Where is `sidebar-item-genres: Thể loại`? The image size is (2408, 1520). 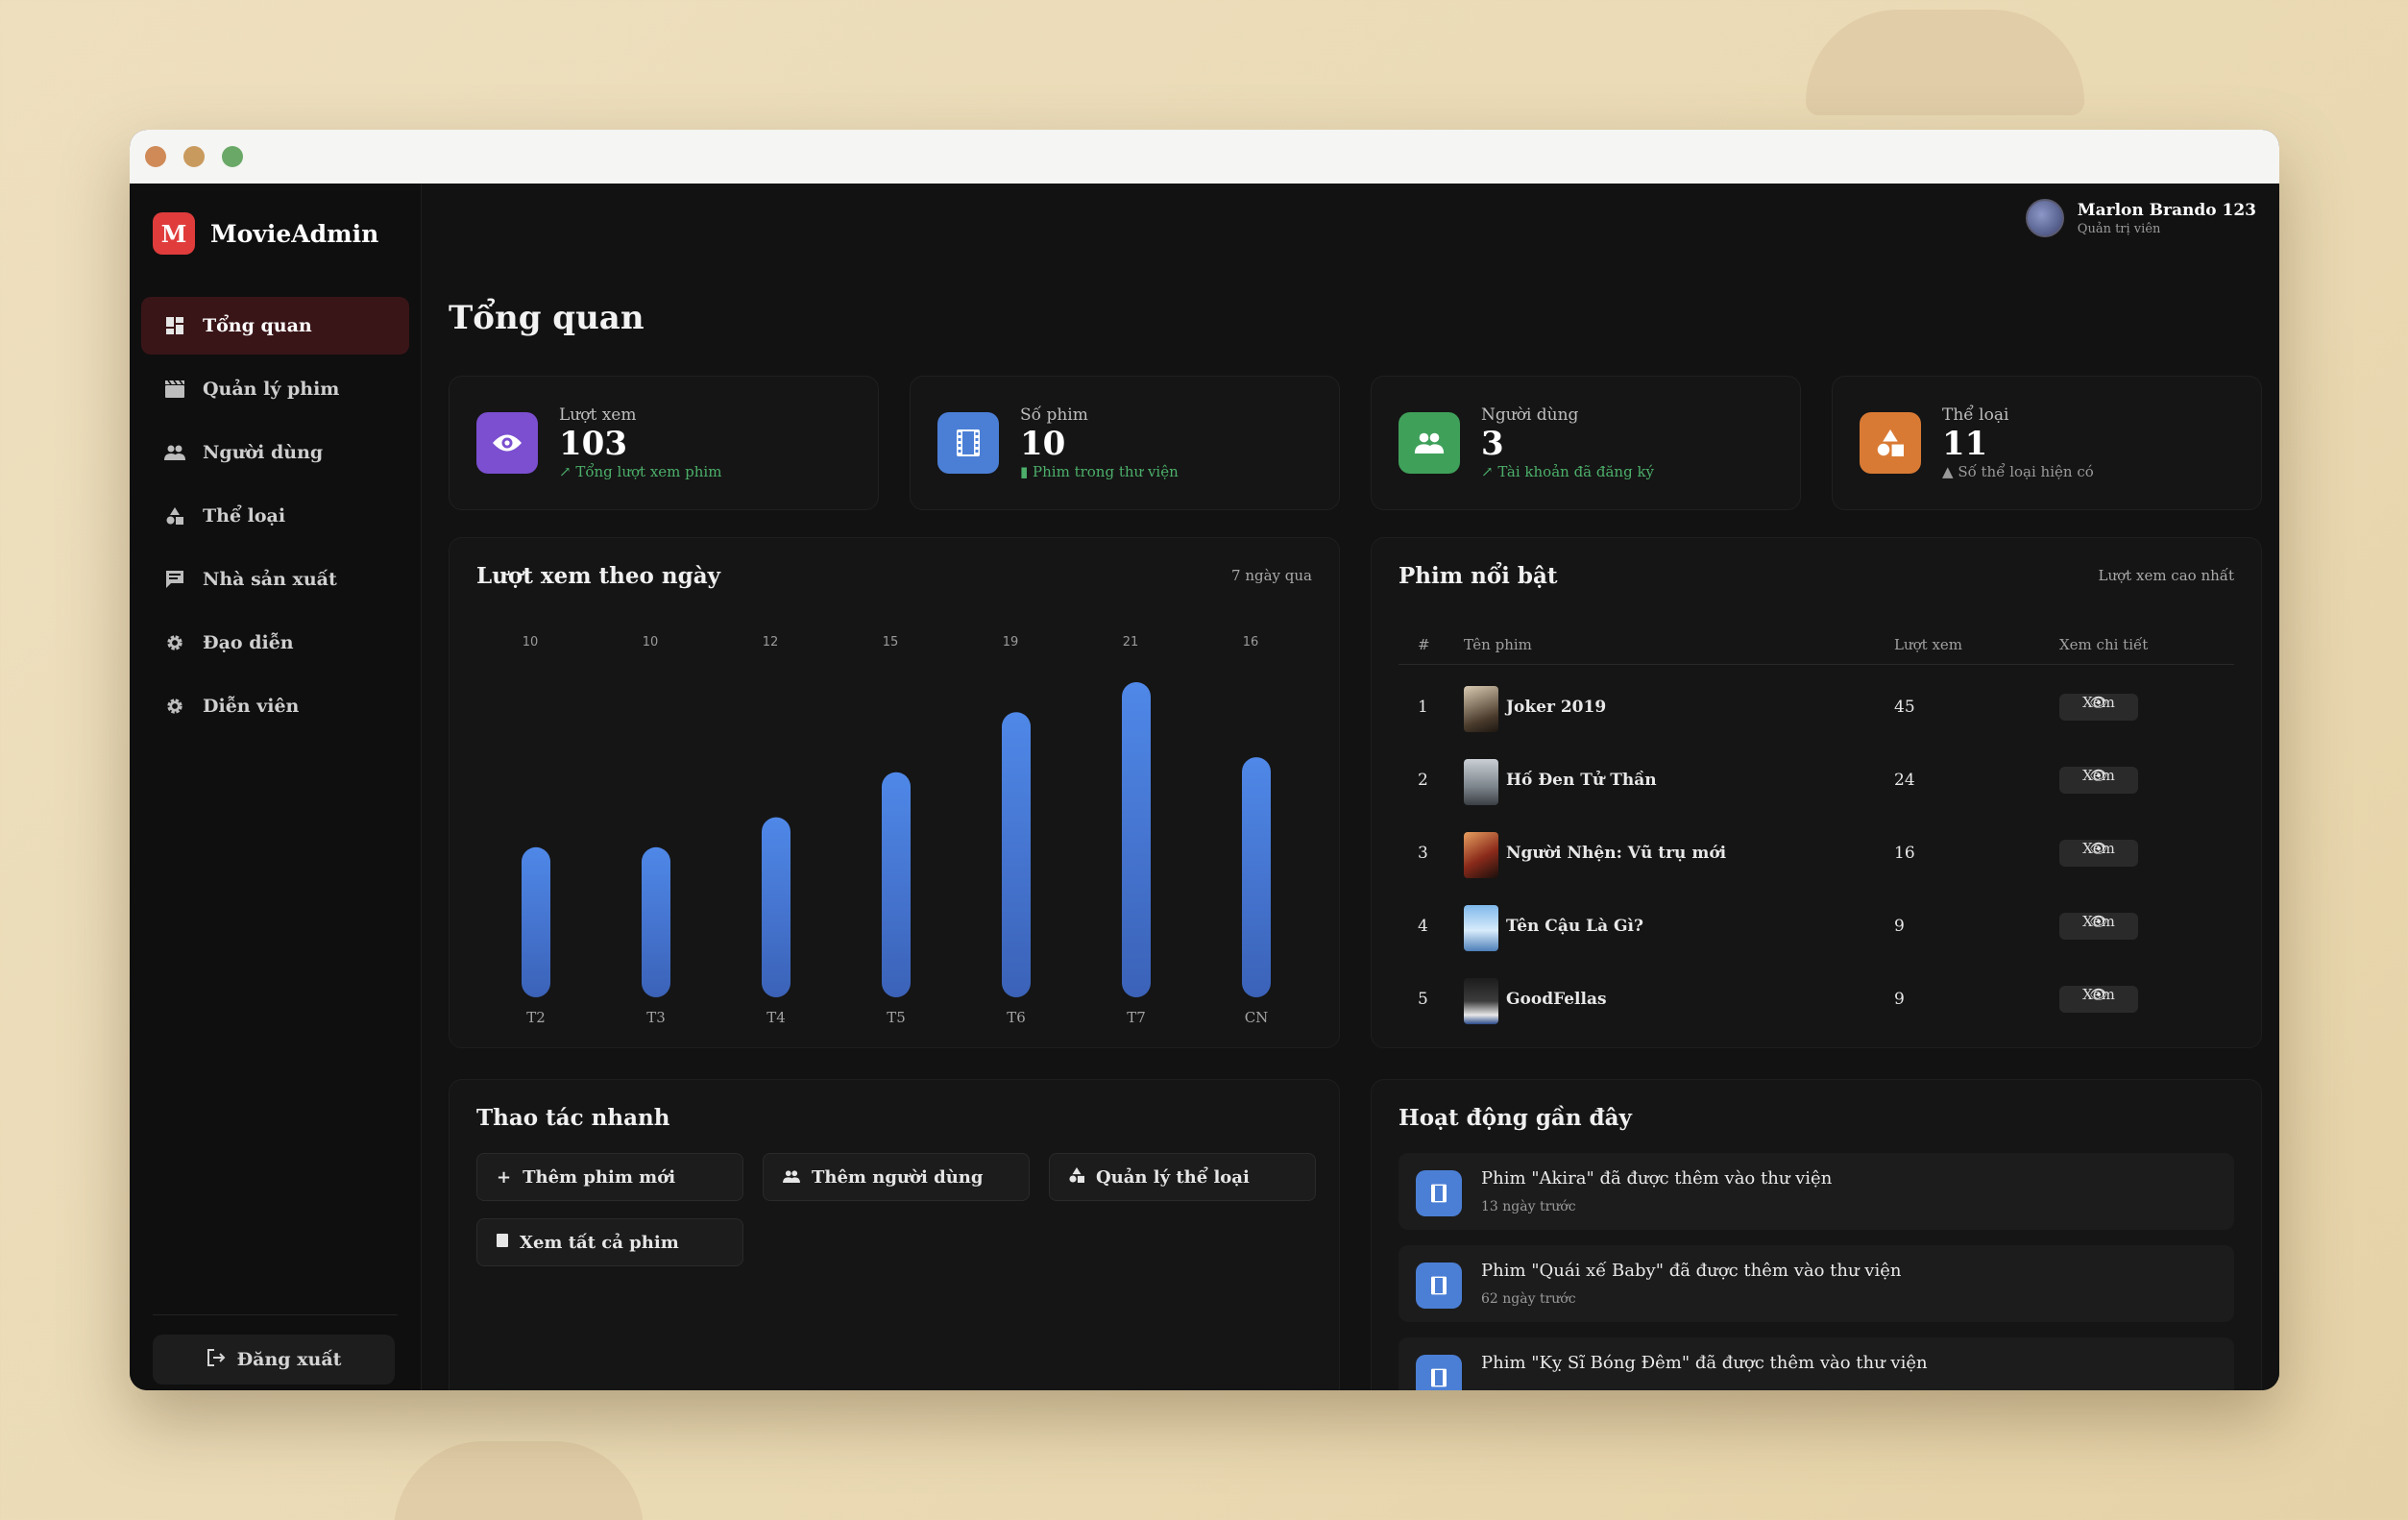
sidebar-item-genres: Thể loại is located at coordinates (275, 516).